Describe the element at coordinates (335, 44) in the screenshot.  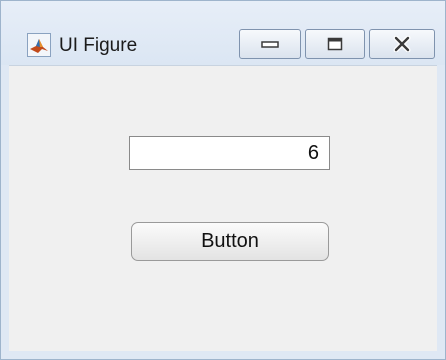
I see `maximize-button` at that location.